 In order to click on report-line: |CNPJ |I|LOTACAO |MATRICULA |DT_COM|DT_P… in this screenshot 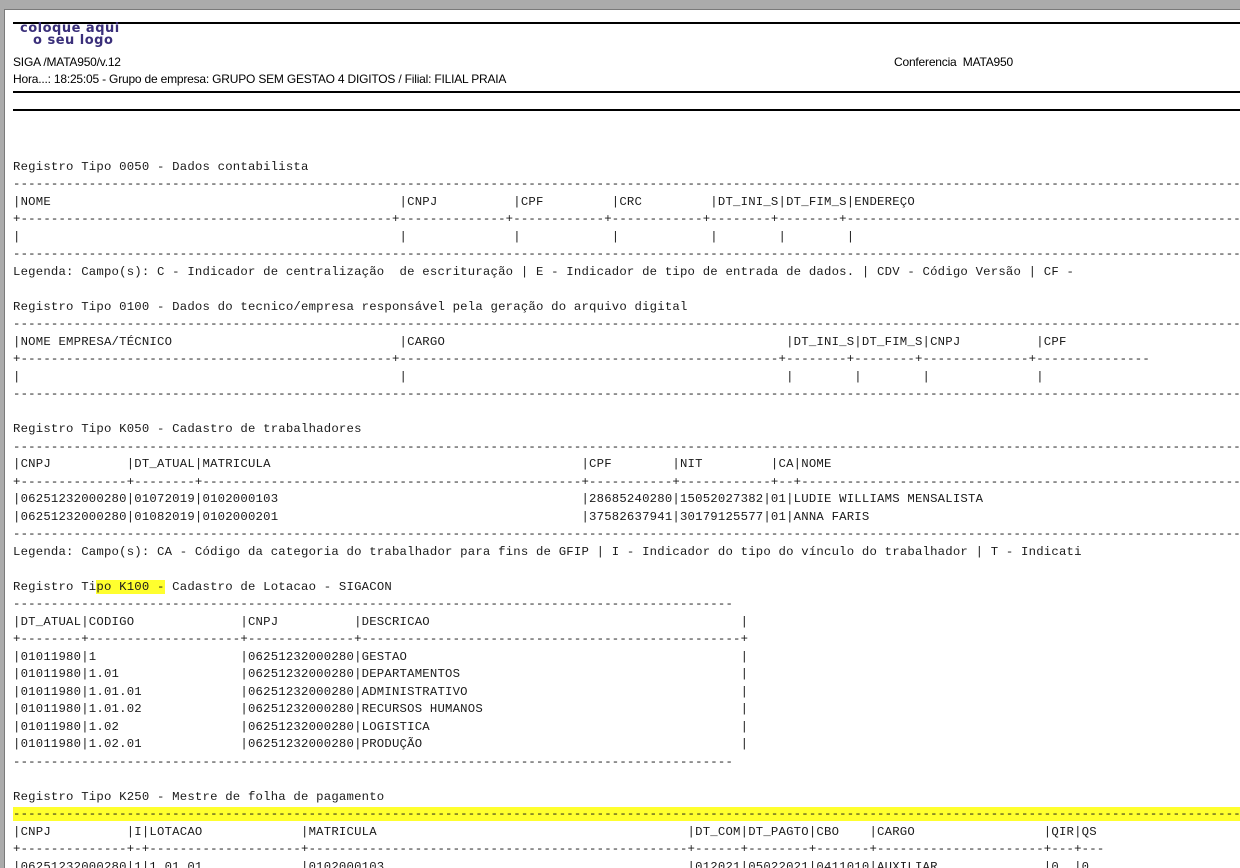, I will do `click(626, 833)`.